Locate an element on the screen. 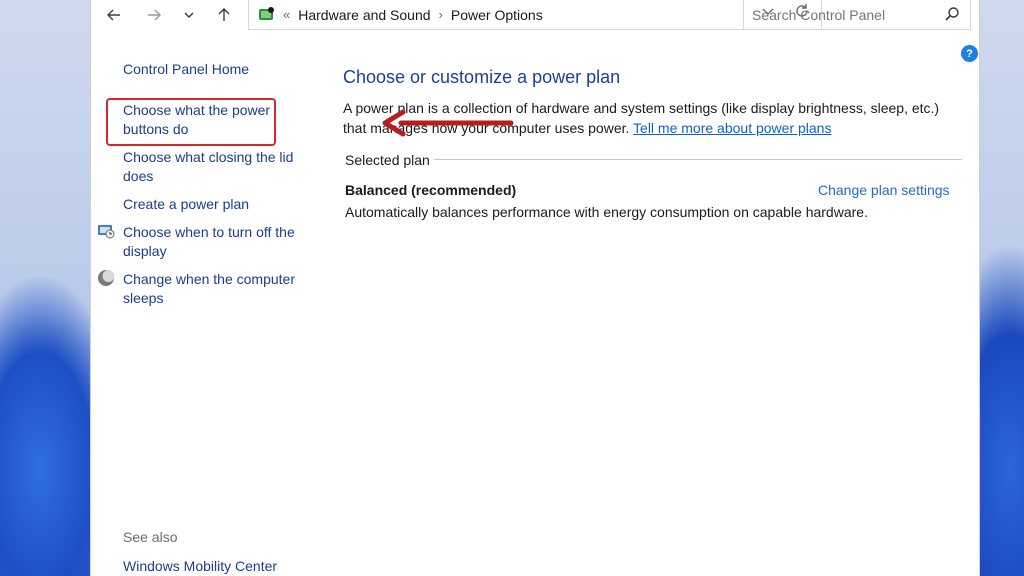 The height and width of the screenshot is (576, 1024). address-bar: « Hardware and Sound › Power Options is located at coordinates (535, 15).